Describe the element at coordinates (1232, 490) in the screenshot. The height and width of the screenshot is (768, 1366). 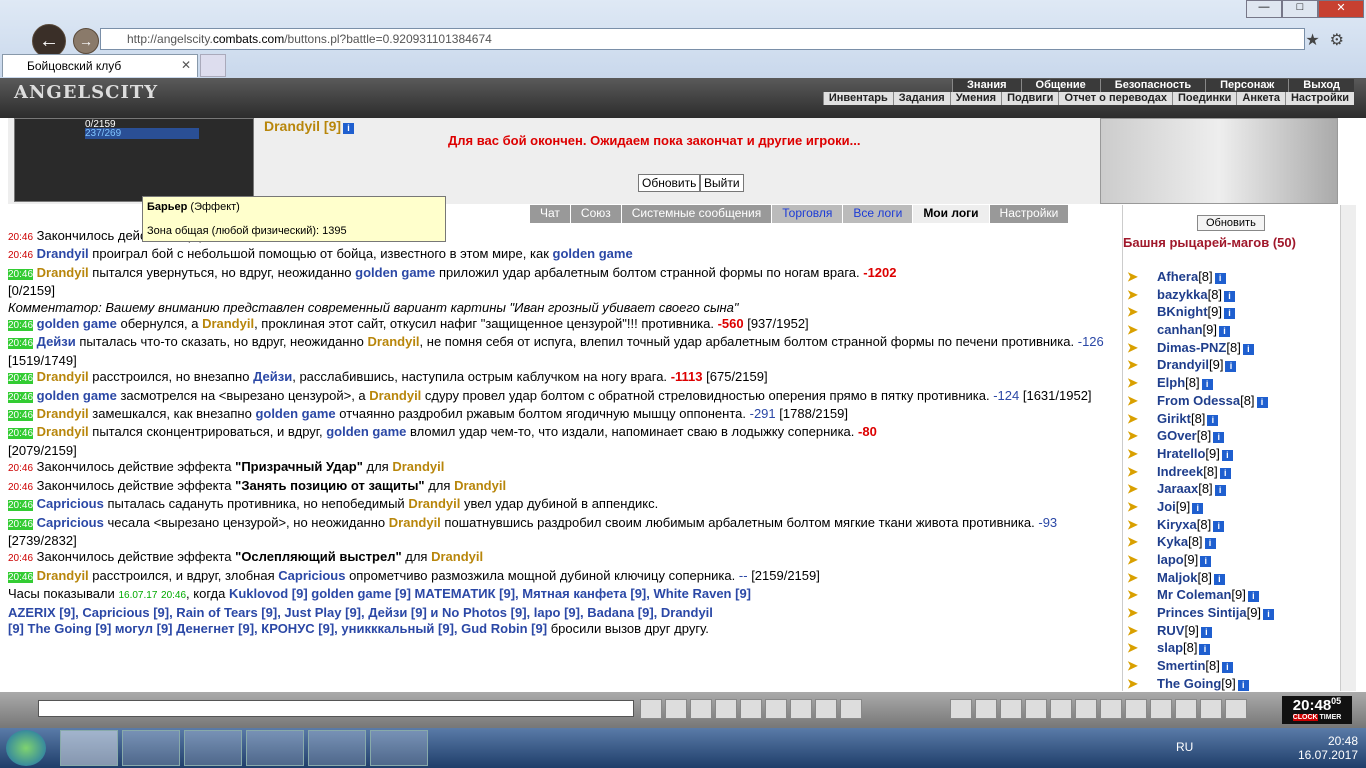
I see `list-item: ➤ Jaraax[8] i` at that location.